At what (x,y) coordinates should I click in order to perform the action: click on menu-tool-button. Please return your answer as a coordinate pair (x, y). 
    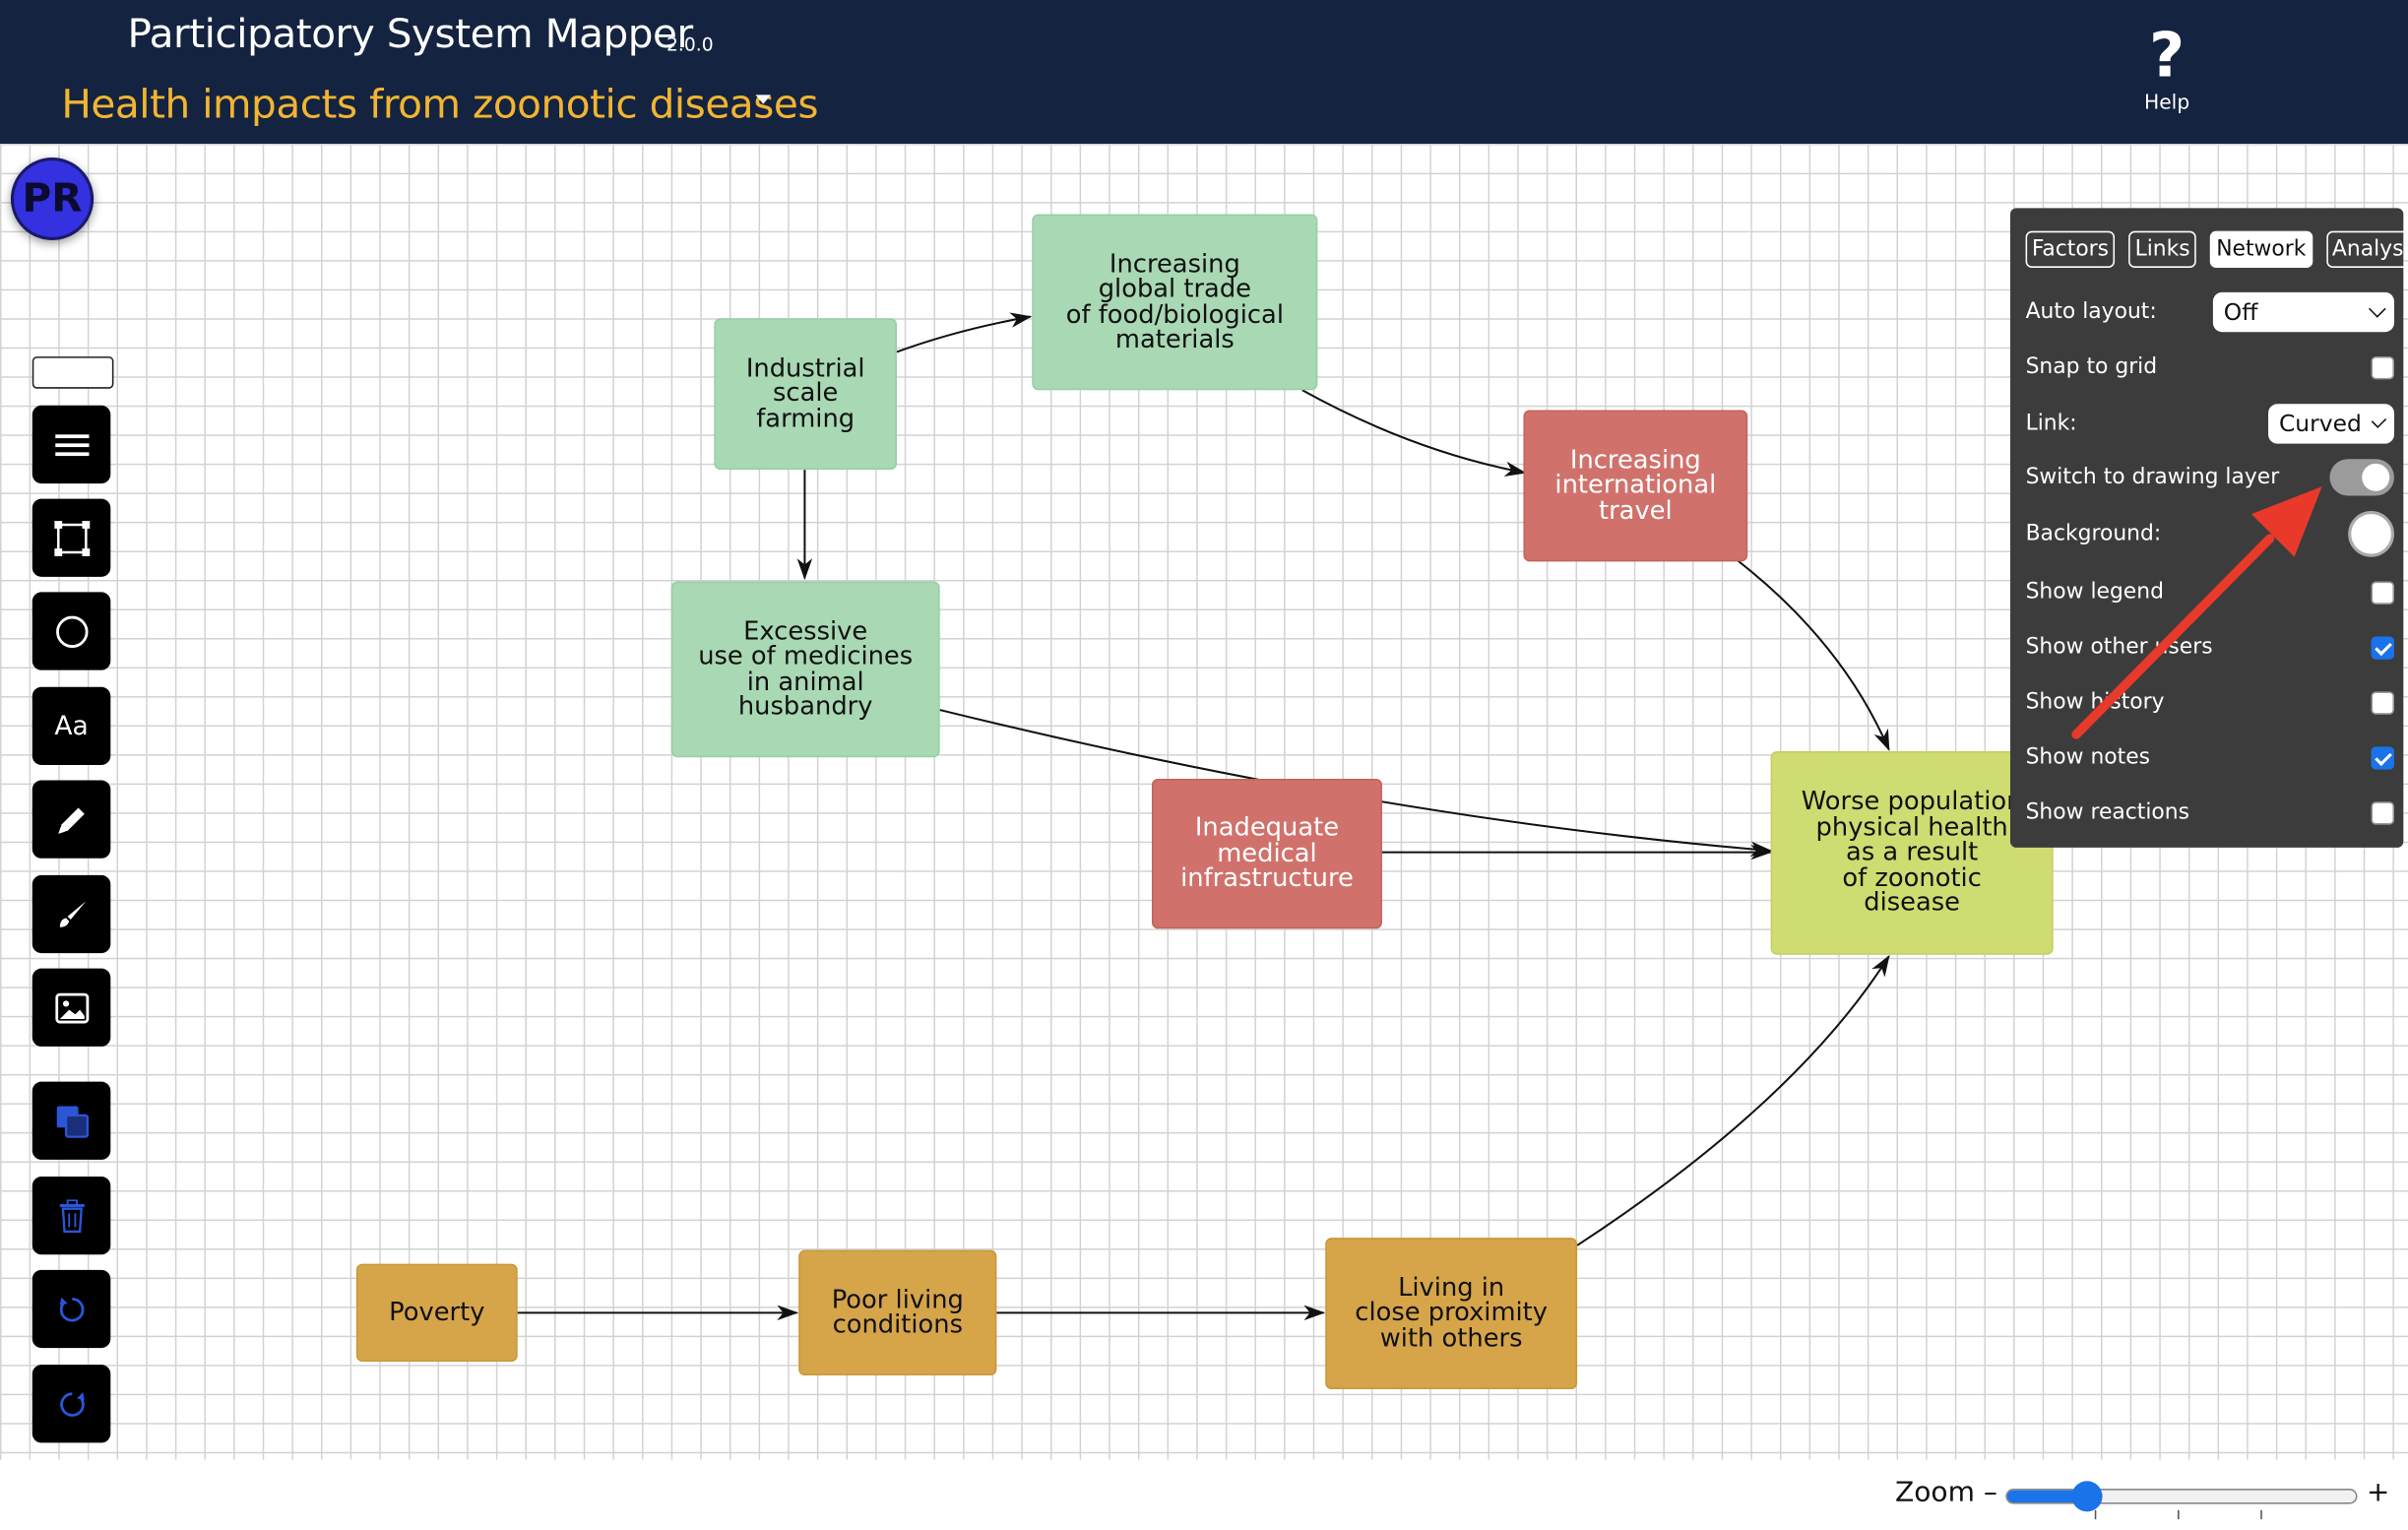
    Looking at the image, I should click on (71, 444).